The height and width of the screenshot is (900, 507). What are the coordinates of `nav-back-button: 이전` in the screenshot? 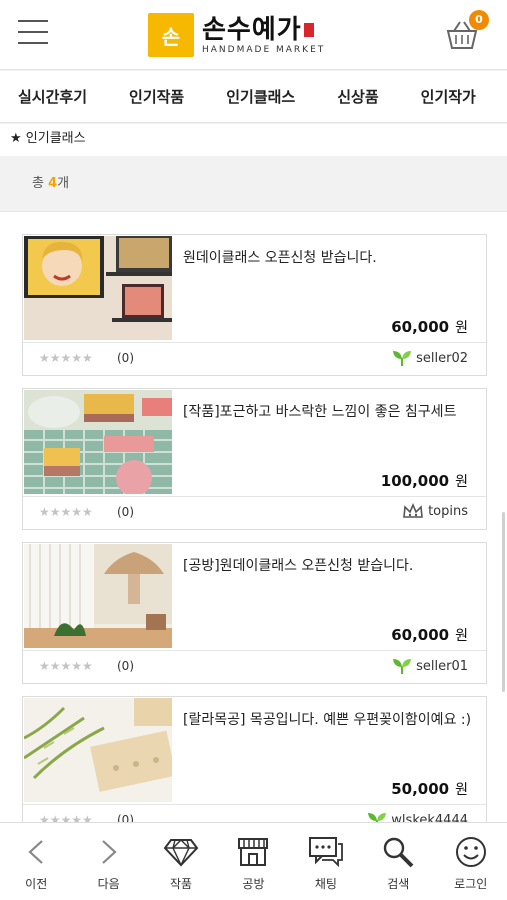 It's located at (36, 861).